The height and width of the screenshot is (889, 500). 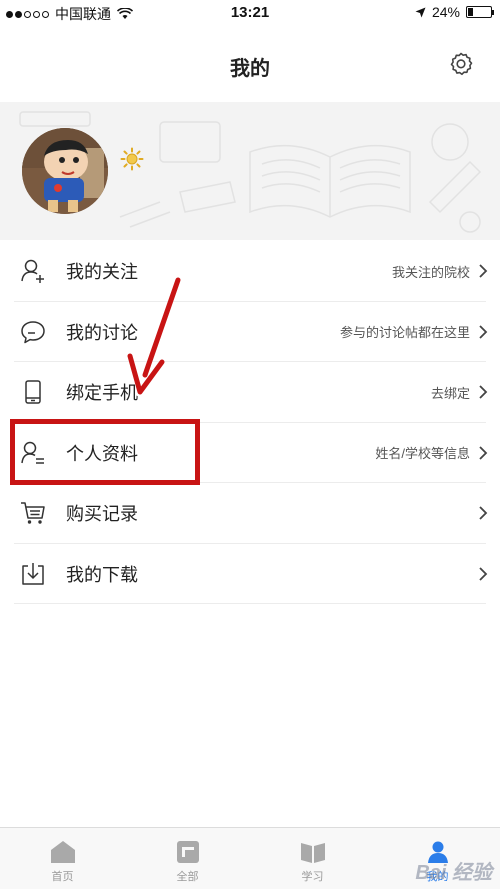 What do you see at coordinates (250, 332) in the screenshot?
I see `menu-item-my-discussions: 我的讨论 参与的讨论帖都在这里` at bounding box center [250, 332].